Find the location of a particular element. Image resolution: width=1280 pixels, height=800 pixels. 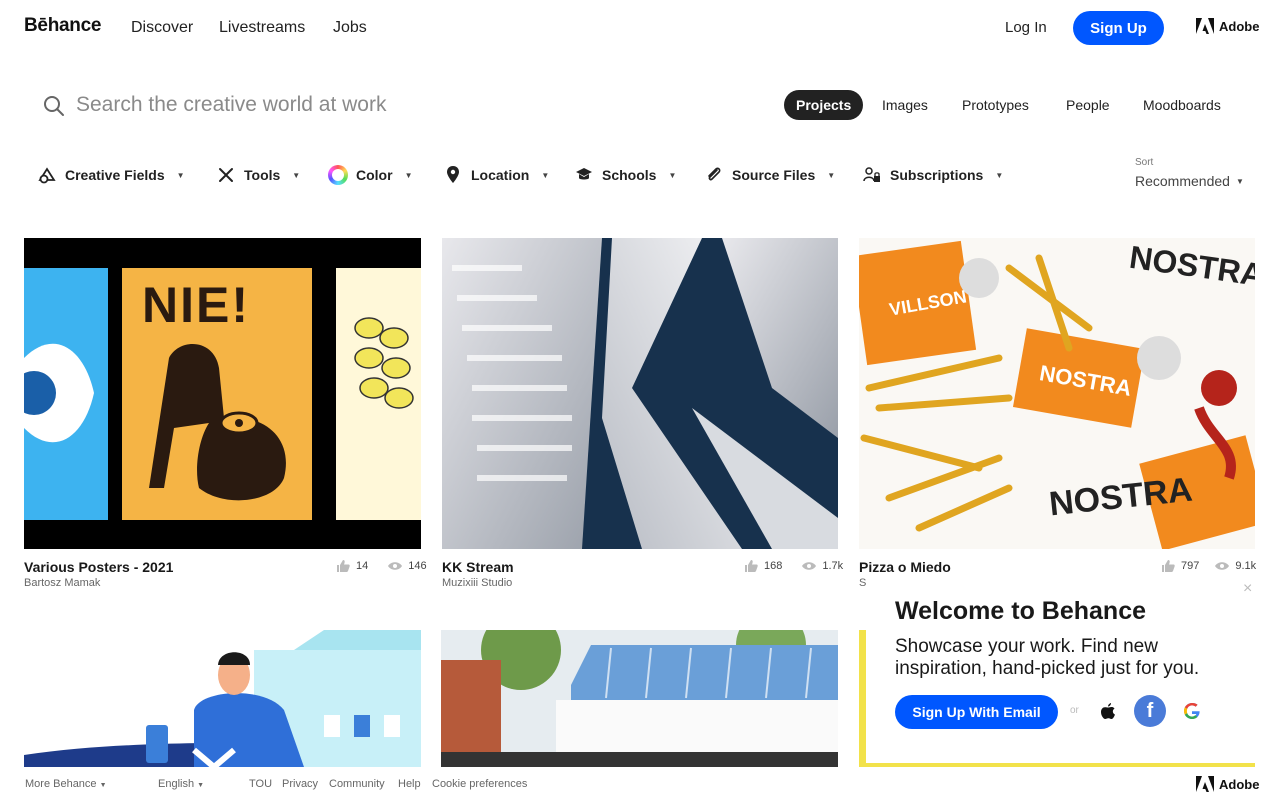

project-thumbnail-3: VILLSON NOSTRA NOSTRA NOSTRA is located at coordinates (1057, 393).